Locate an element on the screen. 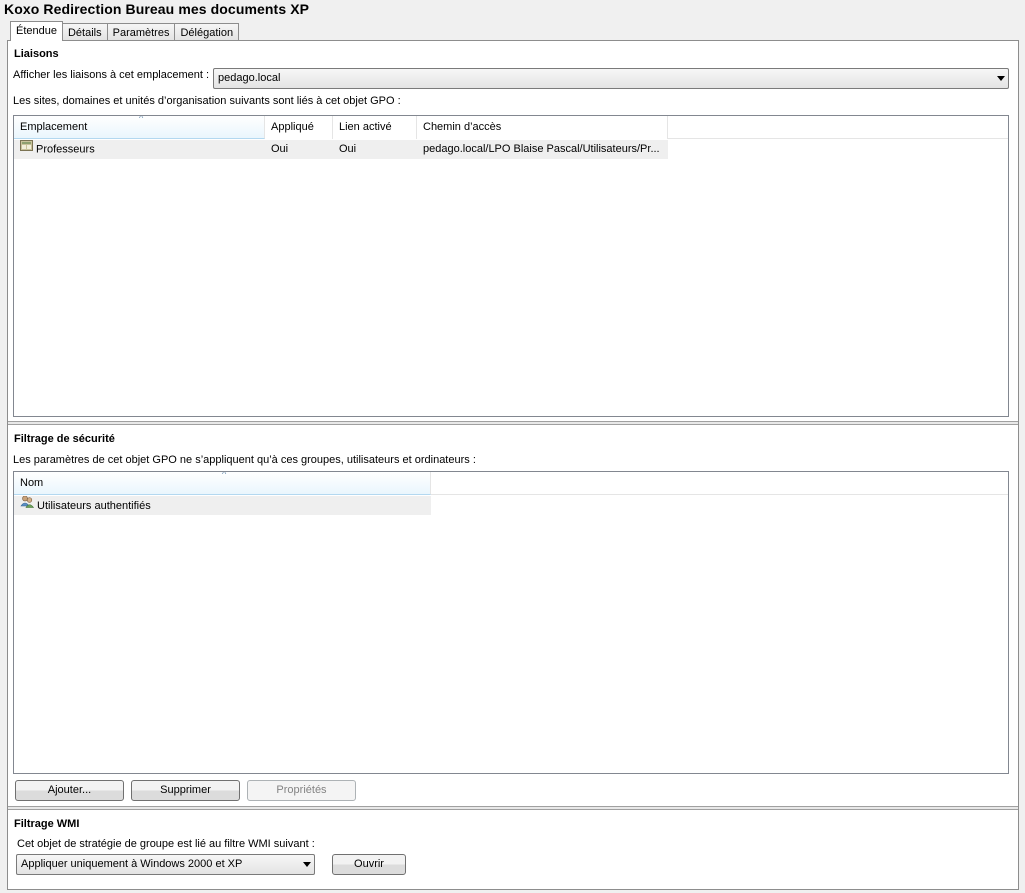 This screenshot has height=893, width=1025. security-list-header: ^ Nom is located at coordinates (511, 483).